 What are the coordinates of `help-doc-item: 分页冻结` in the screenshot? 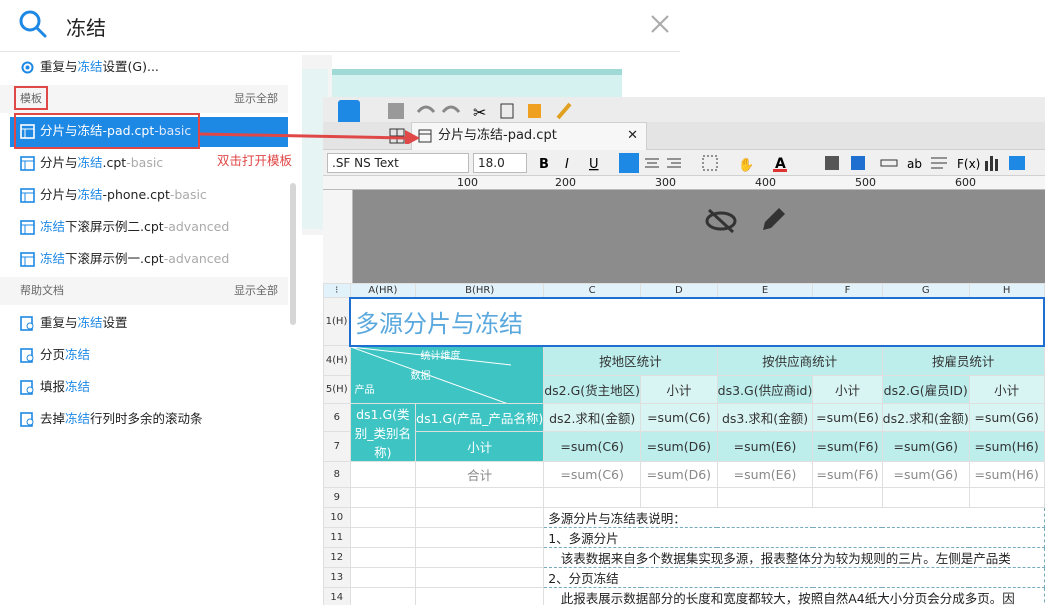 It's located at (144, 355).